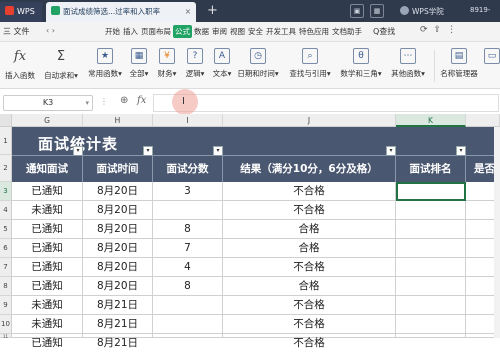 The image size is (500, 353). I want to click on wps-home-tab: WPS, so click(21, 12).